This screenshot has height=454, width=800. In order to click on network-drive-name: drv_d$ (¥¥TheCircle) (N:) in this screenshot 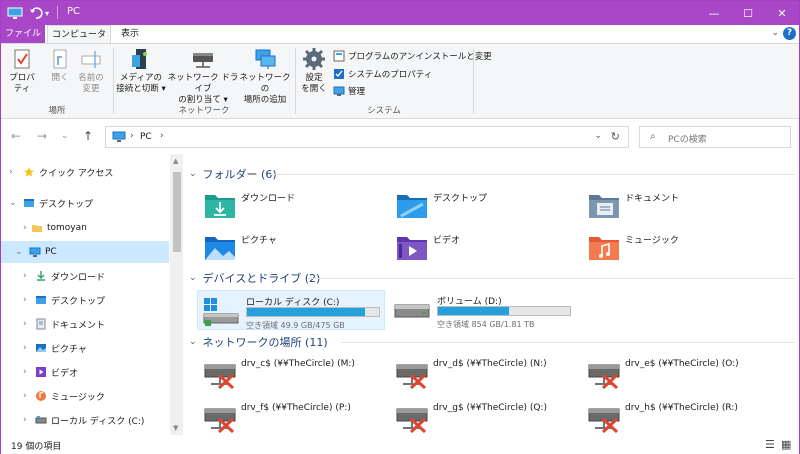, I will do `click(490, 364)`.